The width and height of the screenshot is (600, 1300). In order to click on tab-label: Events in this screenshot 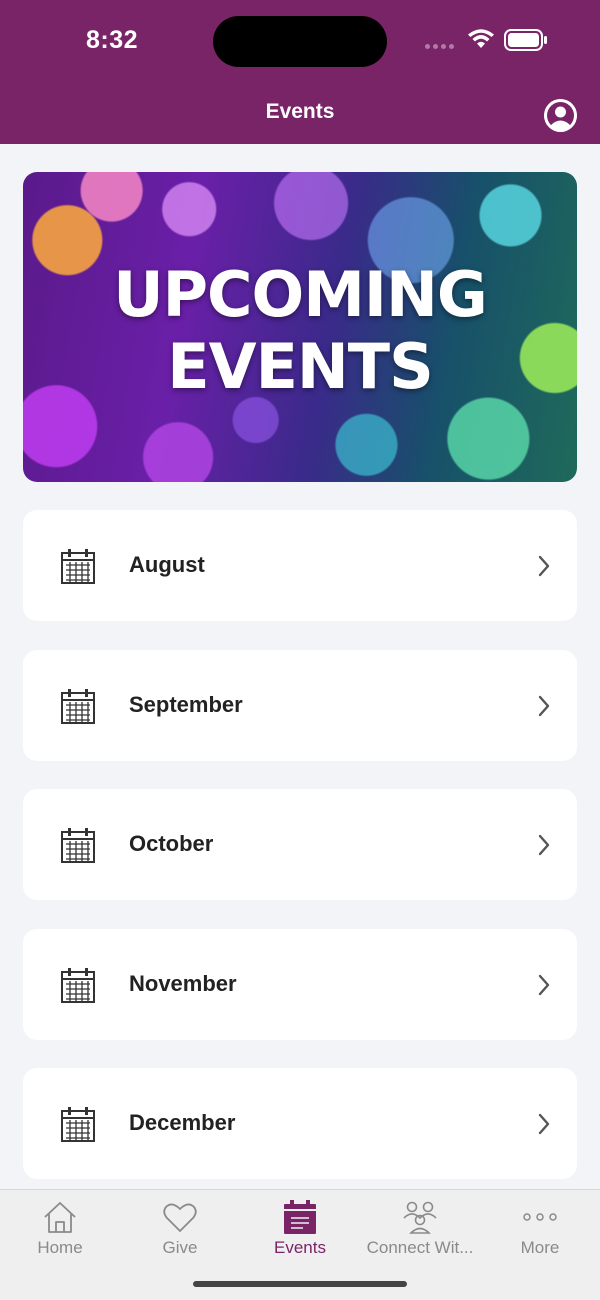, I will do `click(300, 1247)`.